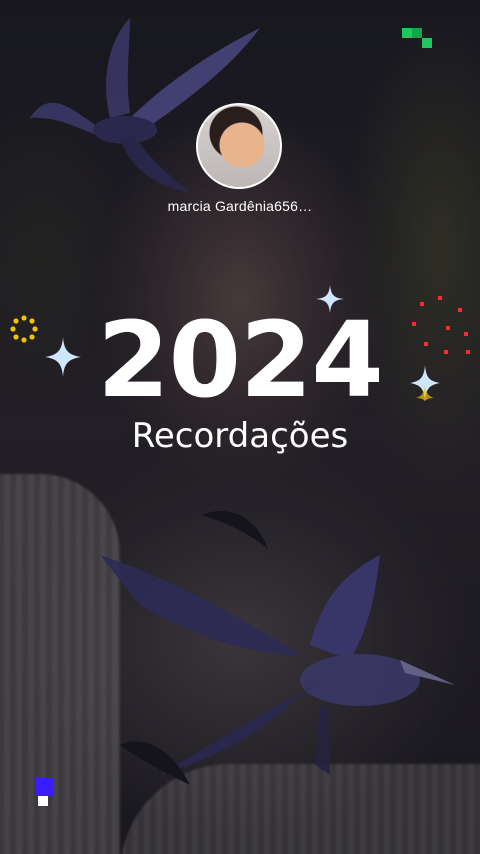 The width and height of the screenshot is (480, 854). Describe the element at coordinates (235, 530) in the screenshot. I see `feather-illustration` at that location.